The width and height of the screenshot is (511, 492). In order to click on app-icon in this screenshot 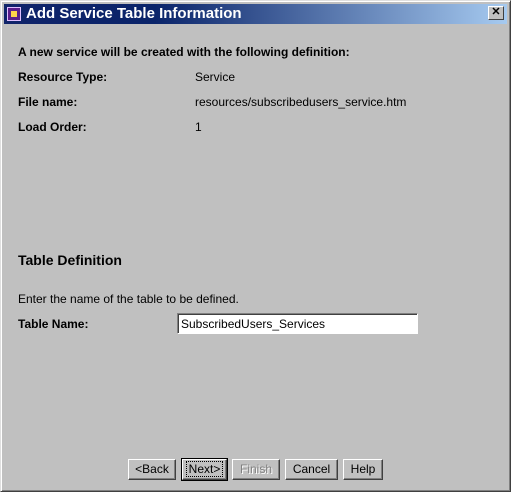, I will do `click(14, 14)`.